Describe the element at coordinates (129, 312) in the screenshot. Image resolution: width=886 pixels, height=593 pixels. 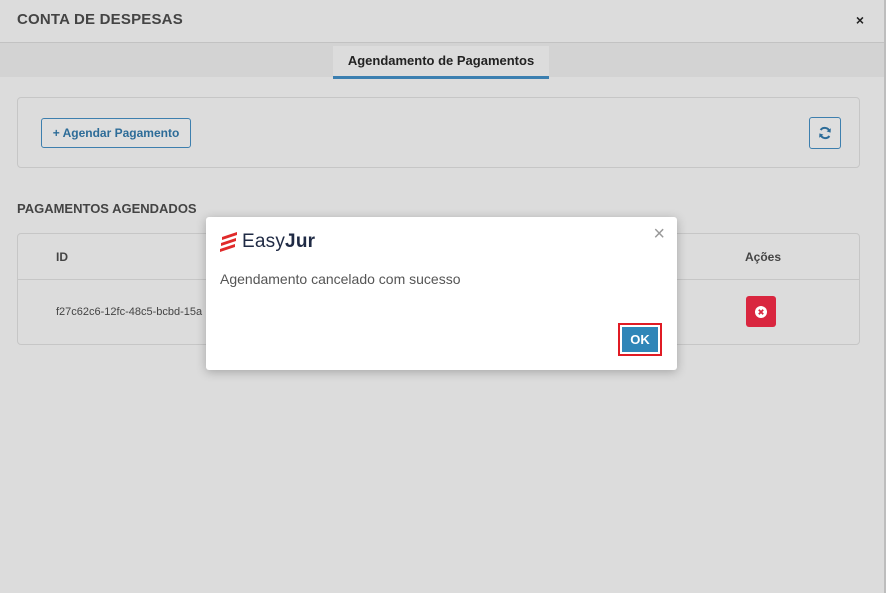
I see `table-cell-id: f27c62c6-12fc-48c5-bcbd-15a` at that location.